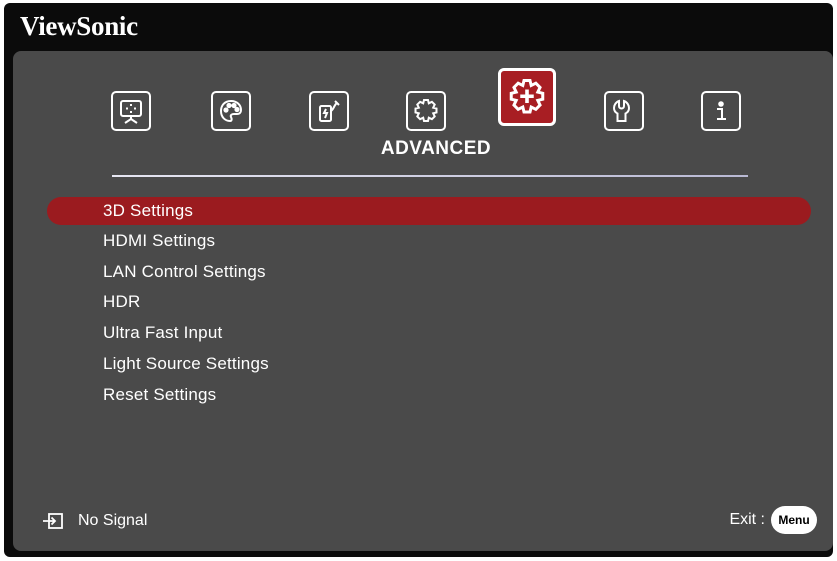  Describe the element at coordinates (429, 333) in the screenshot. I see `menu-item-ultra-fast-input: Ultra Fast Input` at that location.